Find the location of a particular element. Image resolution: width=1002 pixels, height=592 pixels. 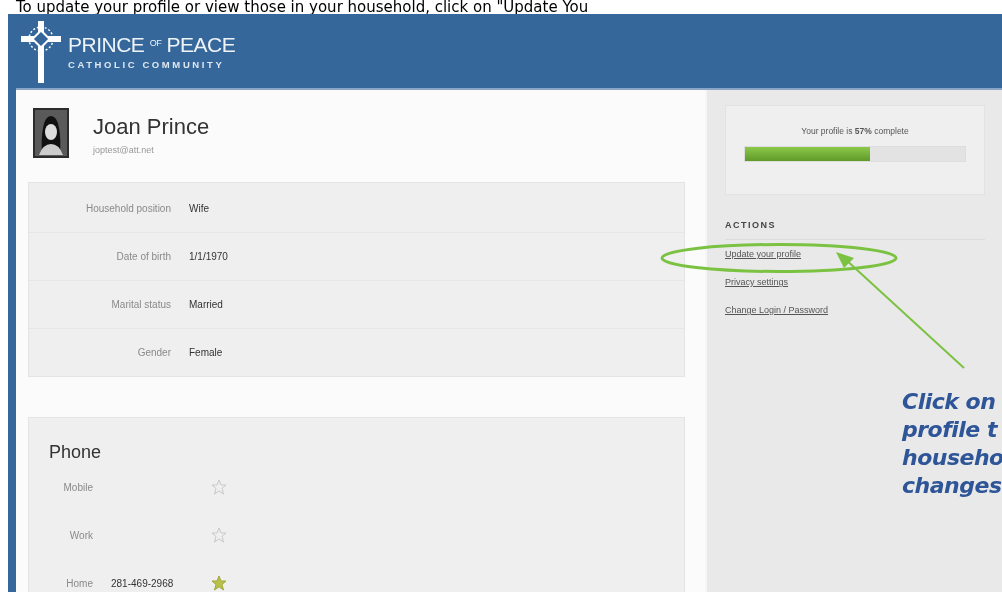

annotation-text: changes is located at coordinates (952, 486).